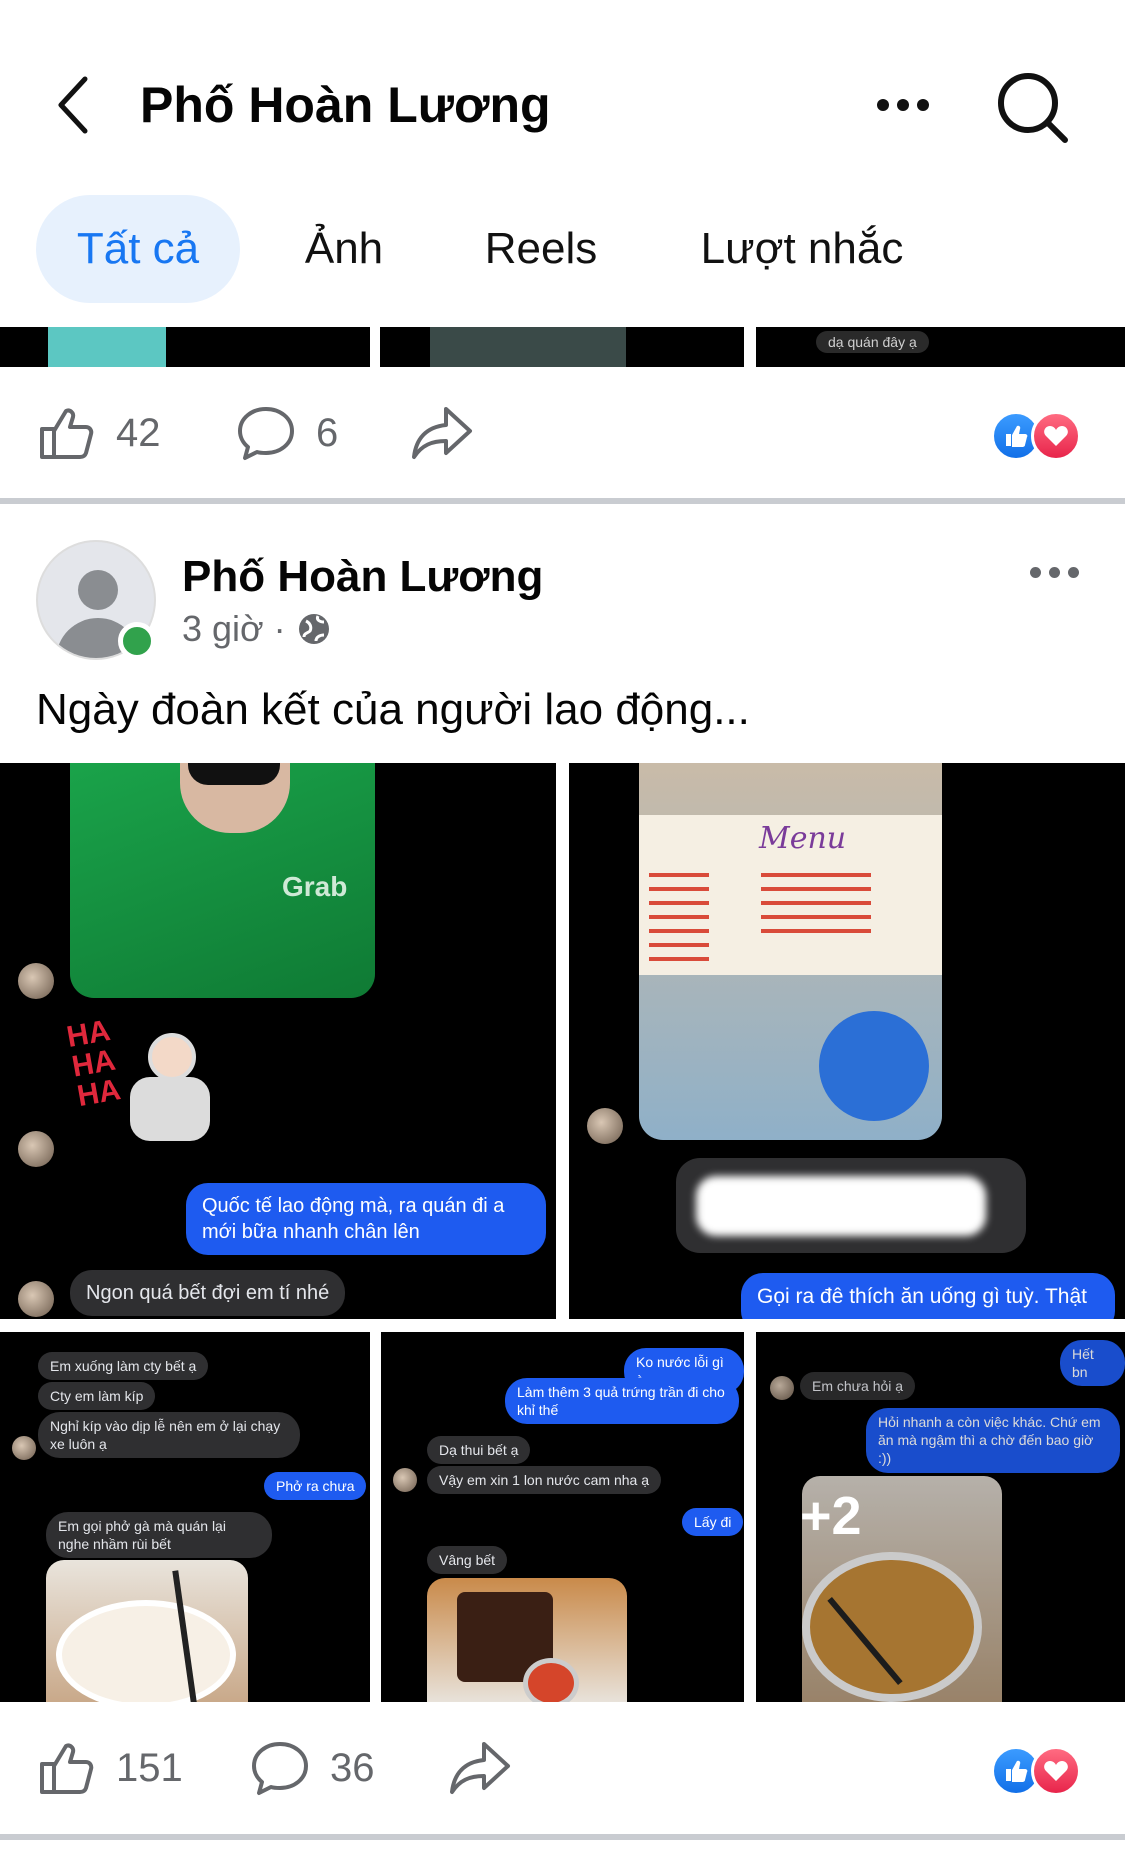 This screenshot has height=1856, width=1125. Describe the element at coordinates (841, 1206) in the screenshot. I see `redacted-text` at that location.